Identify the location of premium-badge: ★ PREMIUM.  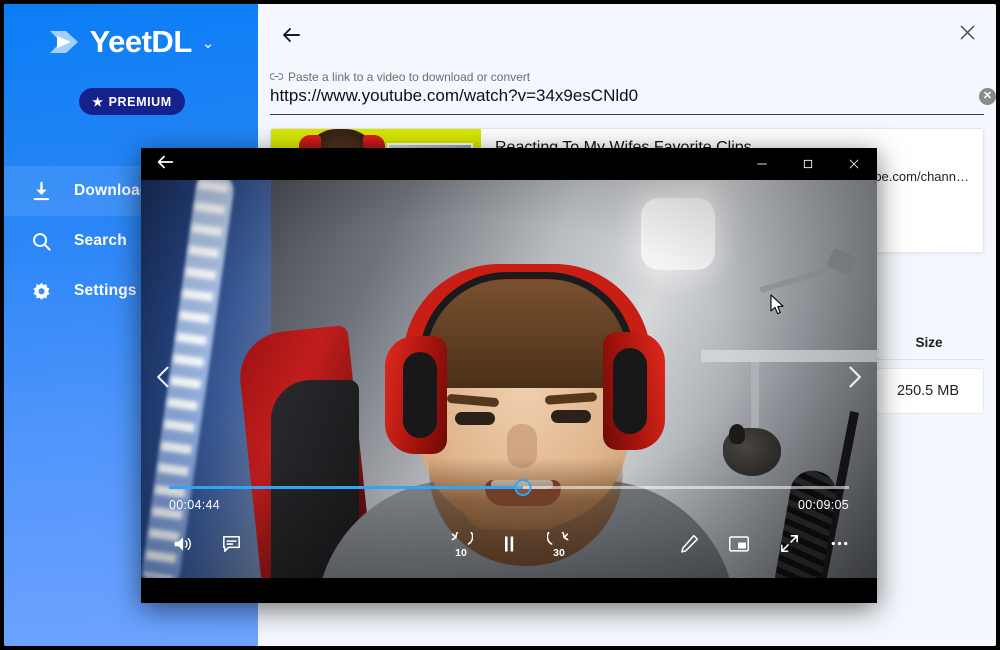
(132, 101).